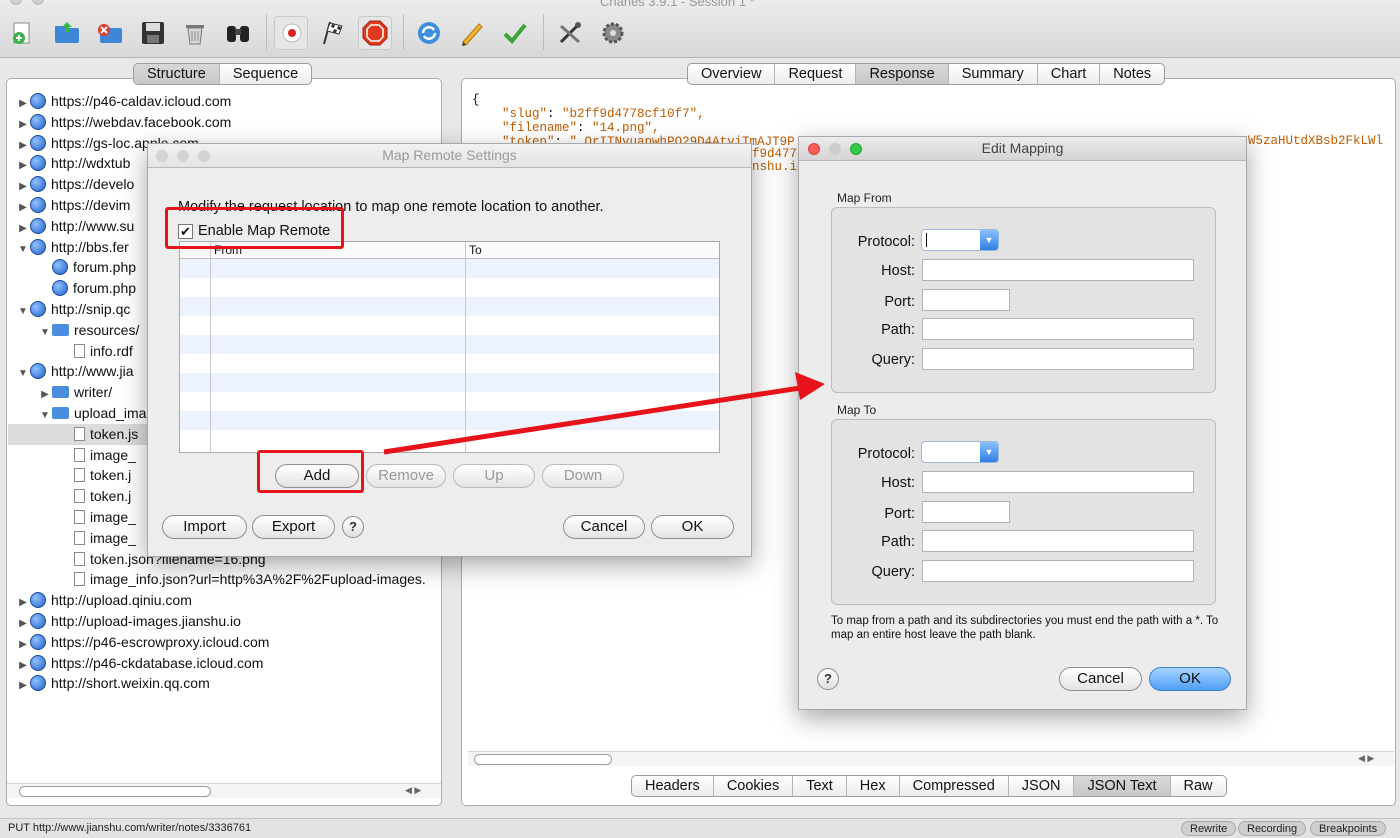 The image size is (1400, 838). Describe the element at coordinates (810, 386) in the screenshot. I see `arrow-head` at that location.